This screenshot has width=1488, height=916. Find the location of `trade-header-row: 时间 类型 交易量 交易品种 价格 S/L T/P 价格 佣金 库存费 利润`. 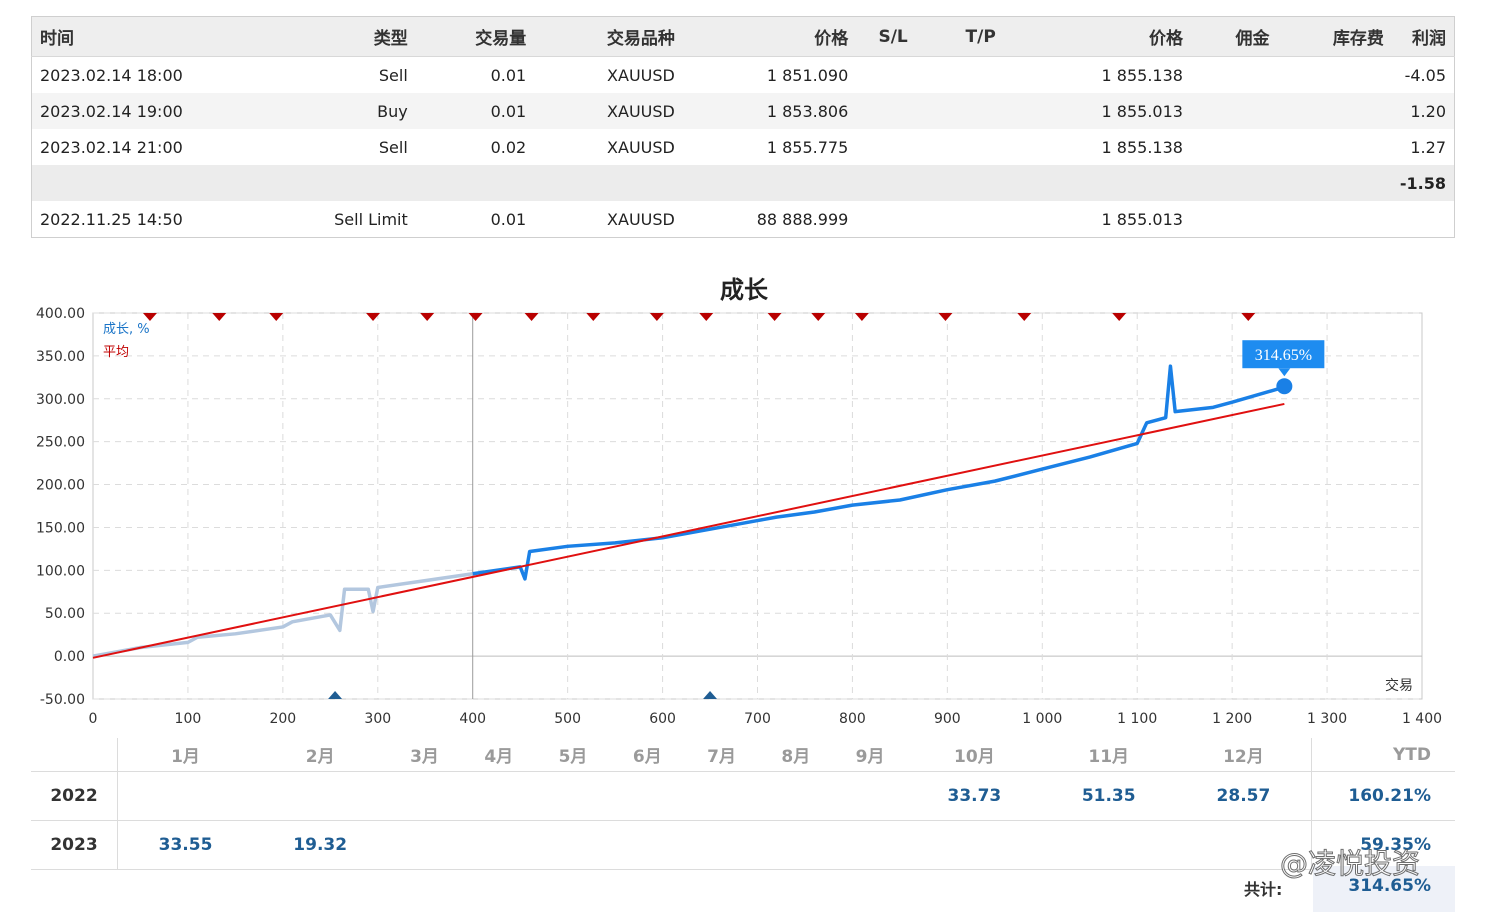

trade-header-row: 时间 类型 交易量 交易品种 价格 S/L T/P 价格 佣金 库存费 利润 is located at coordinates (743, 36).